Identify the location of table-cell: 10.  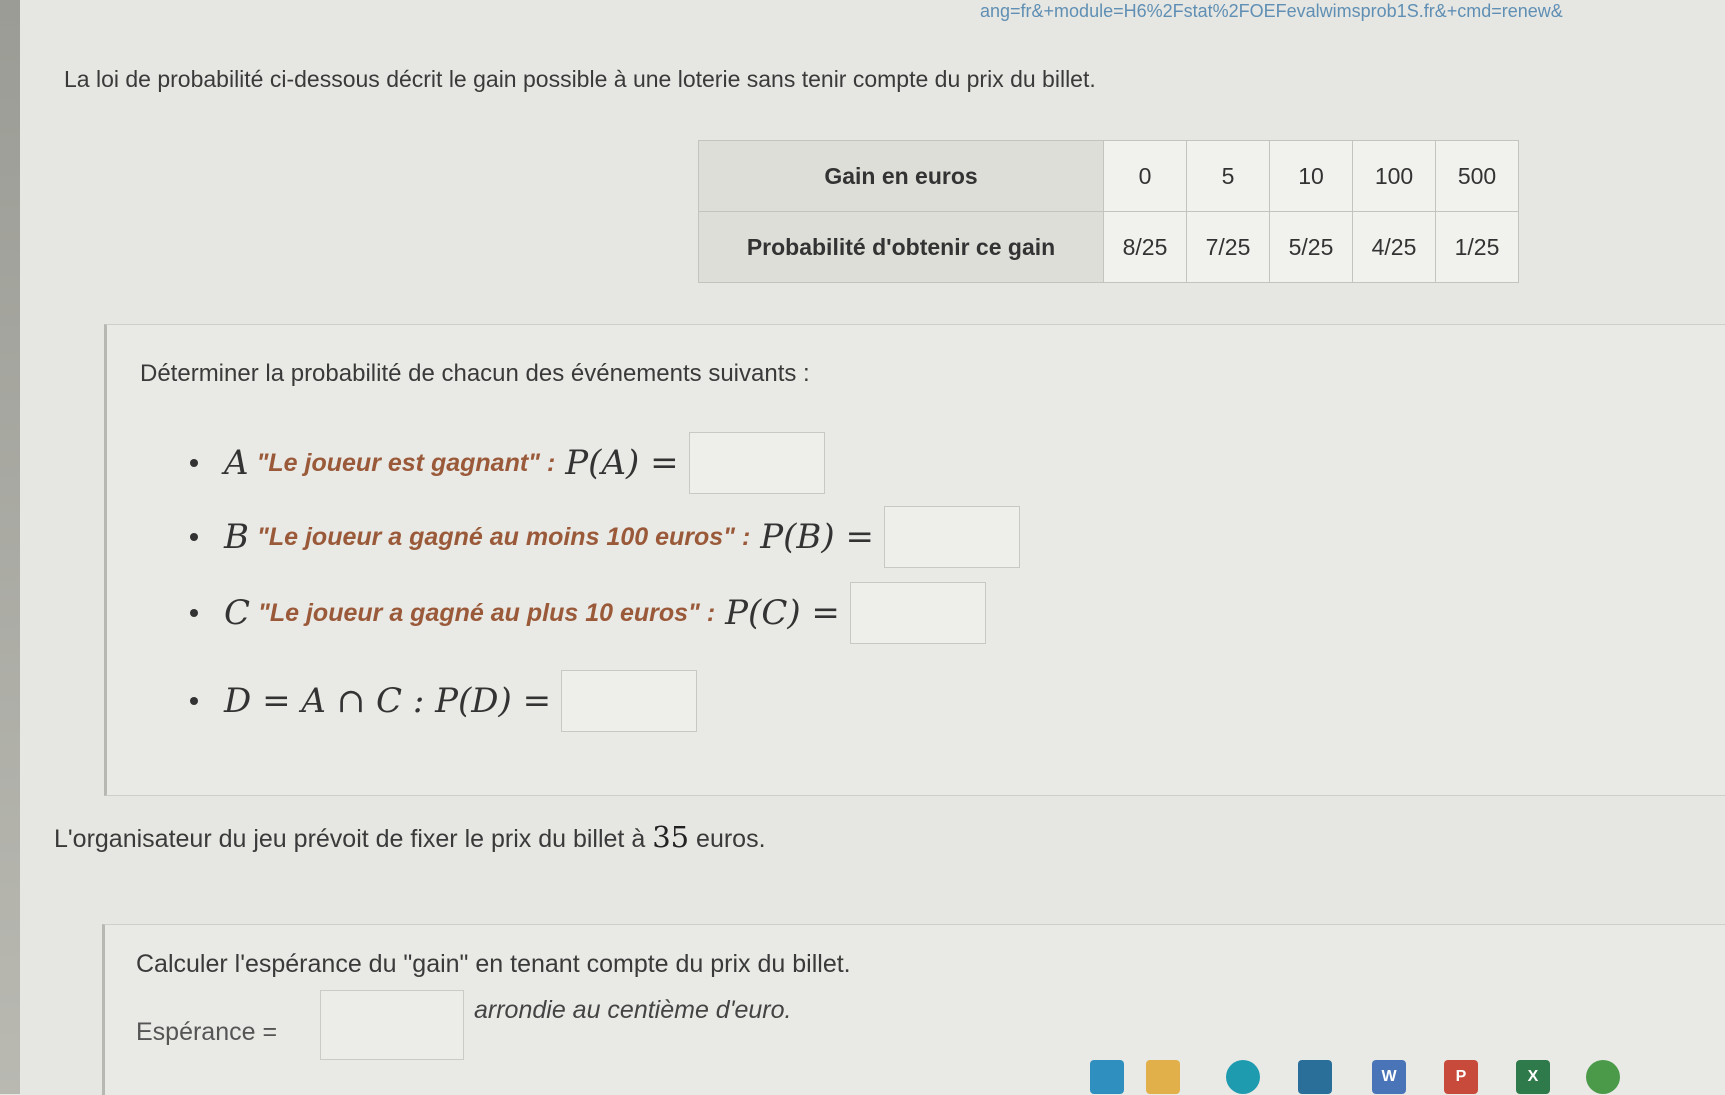
(1311, 176).